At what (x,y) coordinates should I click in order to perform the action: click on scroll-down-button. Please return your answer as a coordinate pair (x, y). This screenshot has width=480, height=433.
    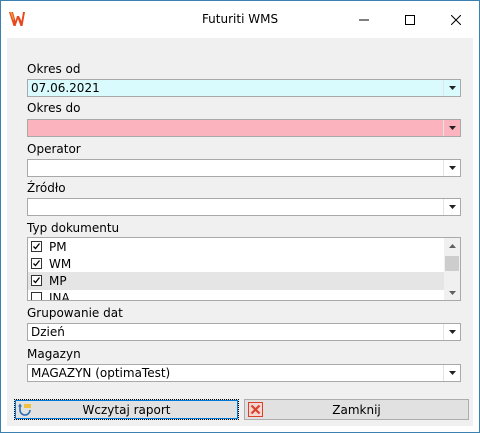
    Looking at the image, I should click on (452, 293).